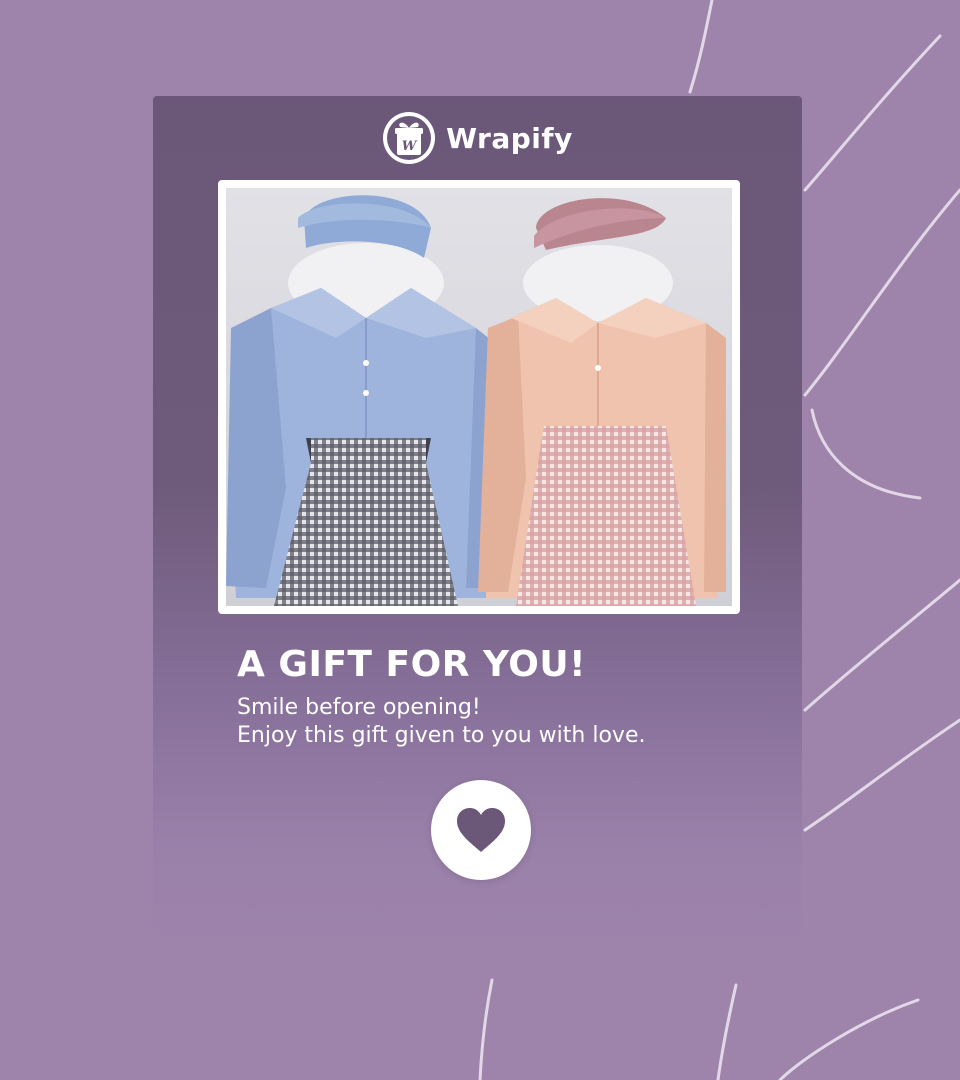  I want to click on gift-message-line-1: Smile before opening!, so click(359, 707).